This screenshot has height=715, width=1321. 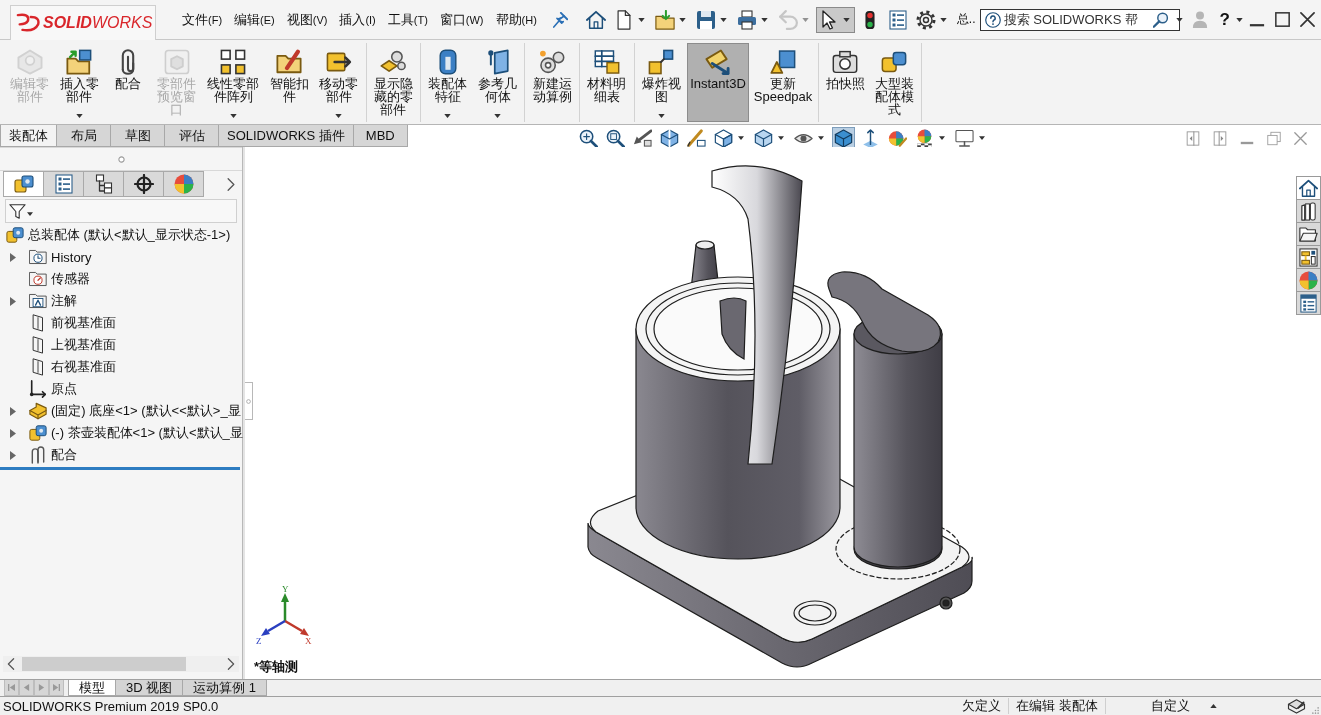 What do you see at coordinates (661, 82) in the screenshot?
I see `ribbon-button: 爆炸视图` at bounding box center [661, 82].